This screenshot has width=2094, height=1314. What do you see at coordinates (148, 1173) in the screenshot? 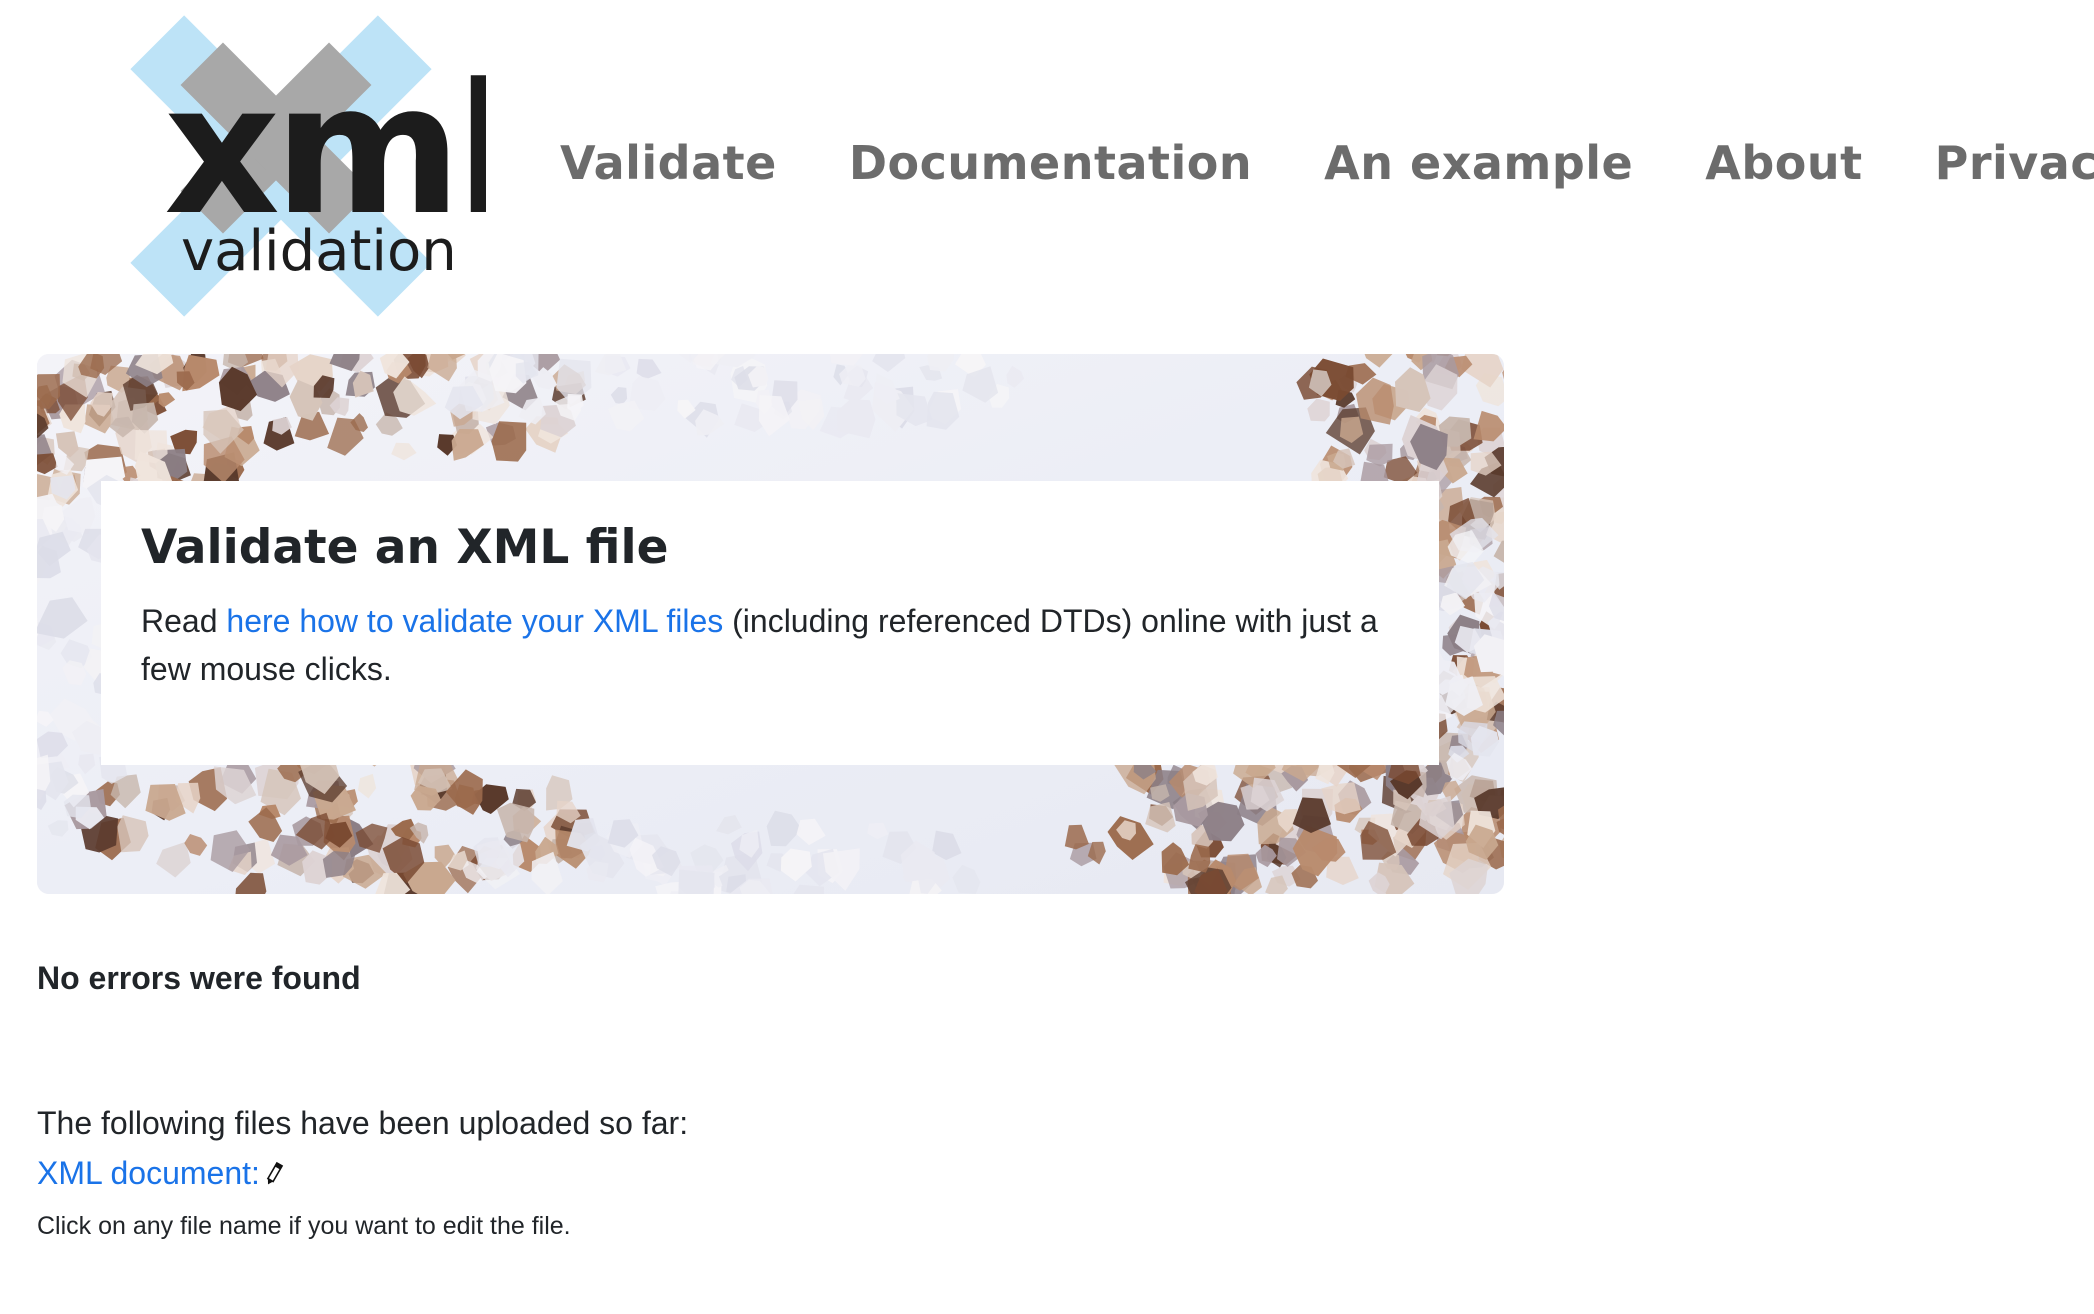
I see `file-name: XML document:` at bounding box center [148, 1173].